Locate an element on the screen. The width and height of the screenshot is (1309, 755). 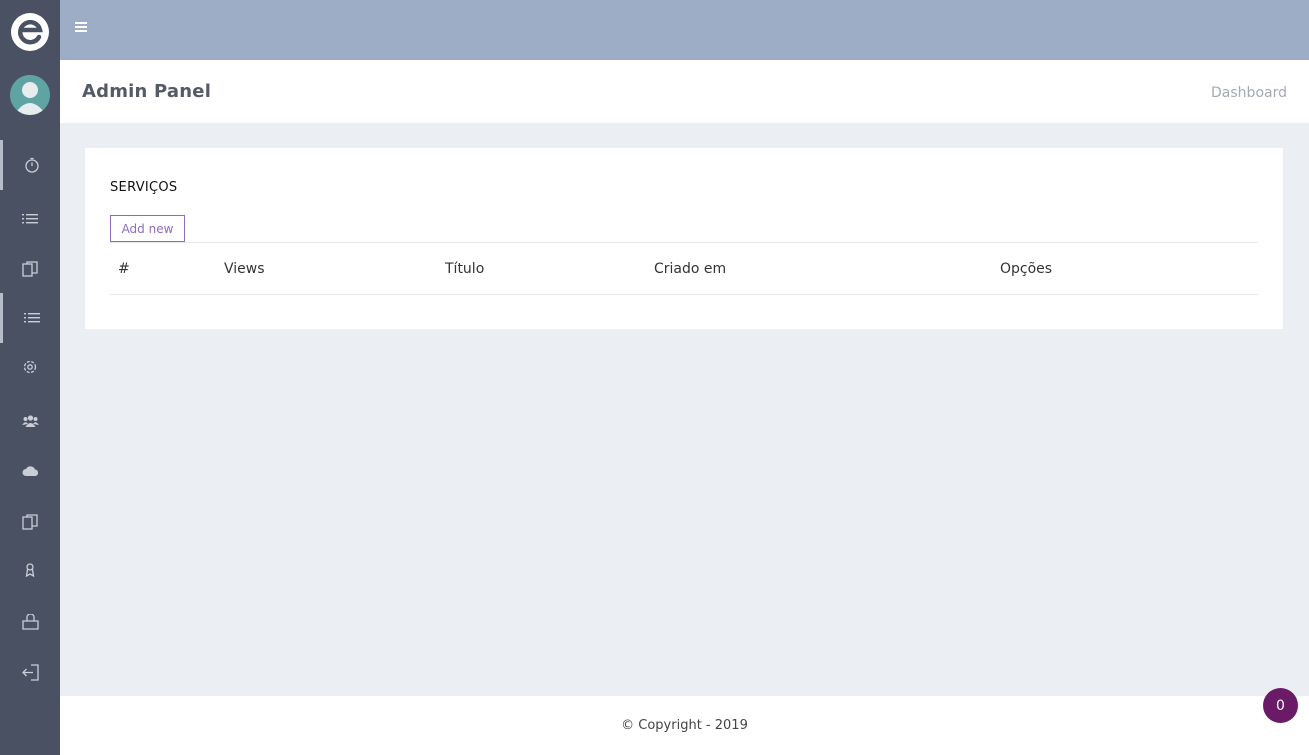
page-header: Admin Panel Dashboard is located at coordinates (684, 91).